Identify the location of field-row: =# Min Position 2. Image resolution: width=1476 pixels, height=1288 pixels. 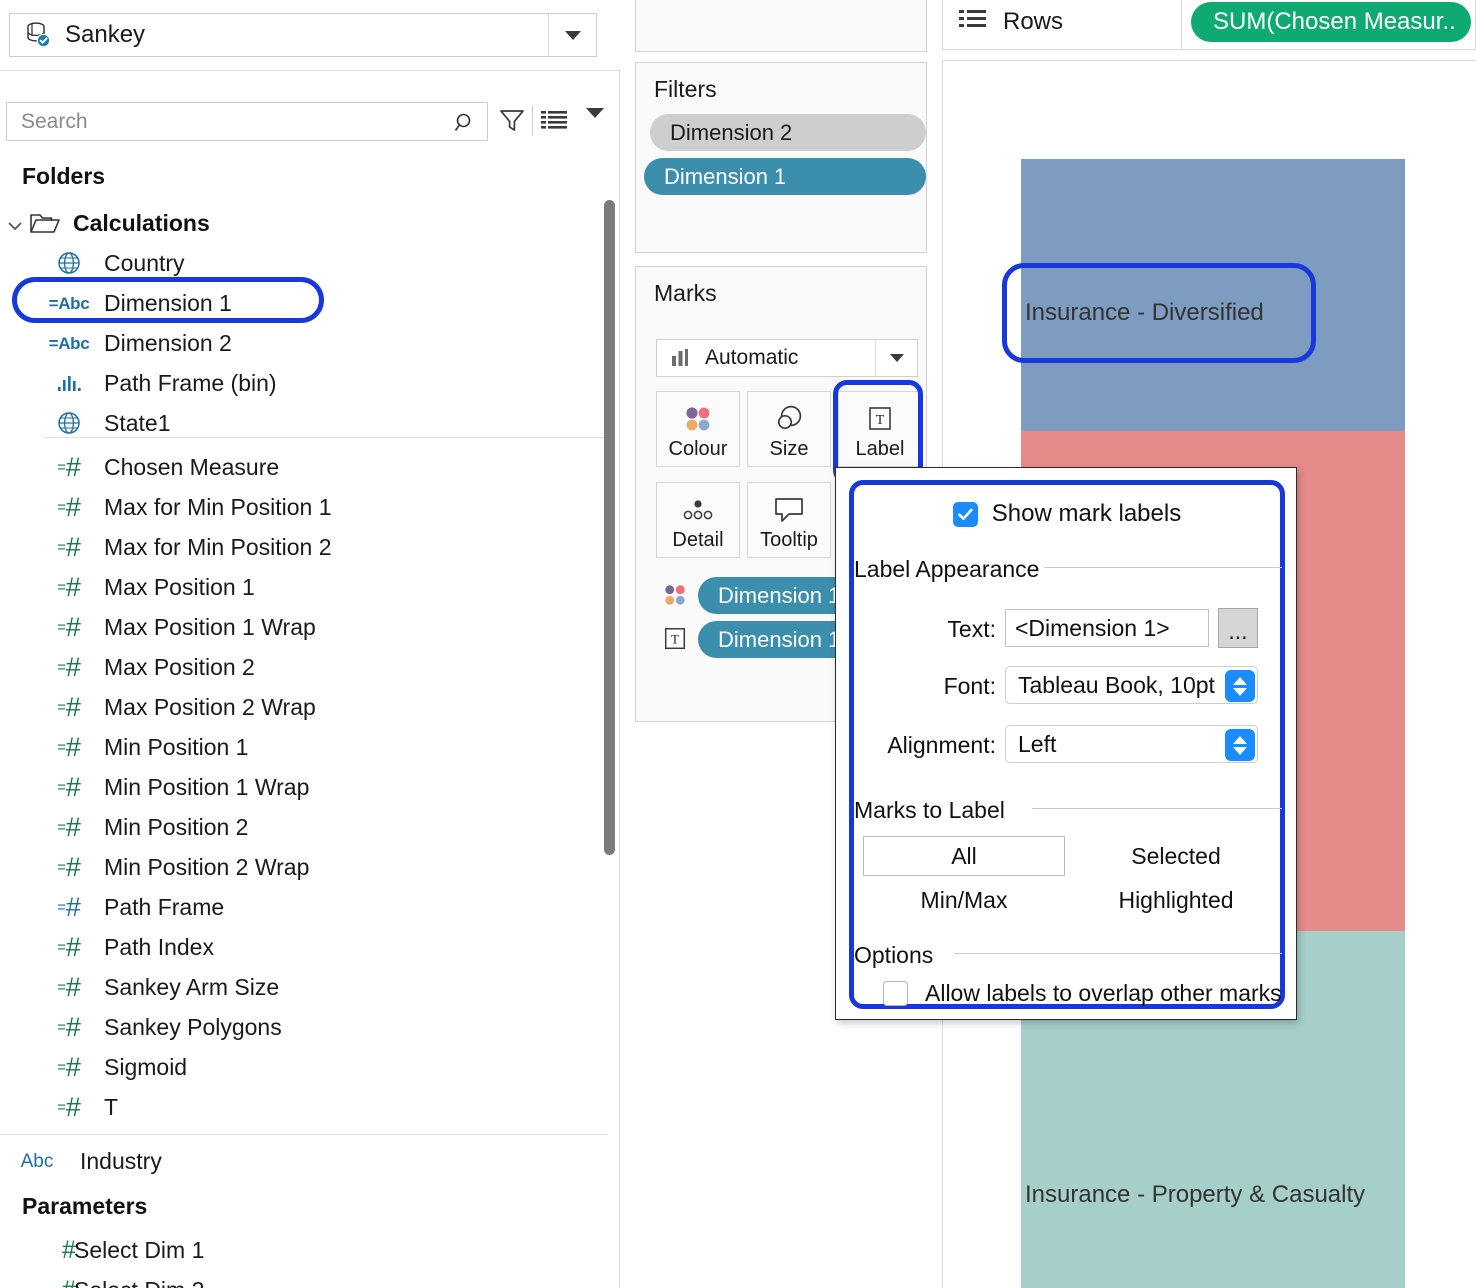
(304, 827).